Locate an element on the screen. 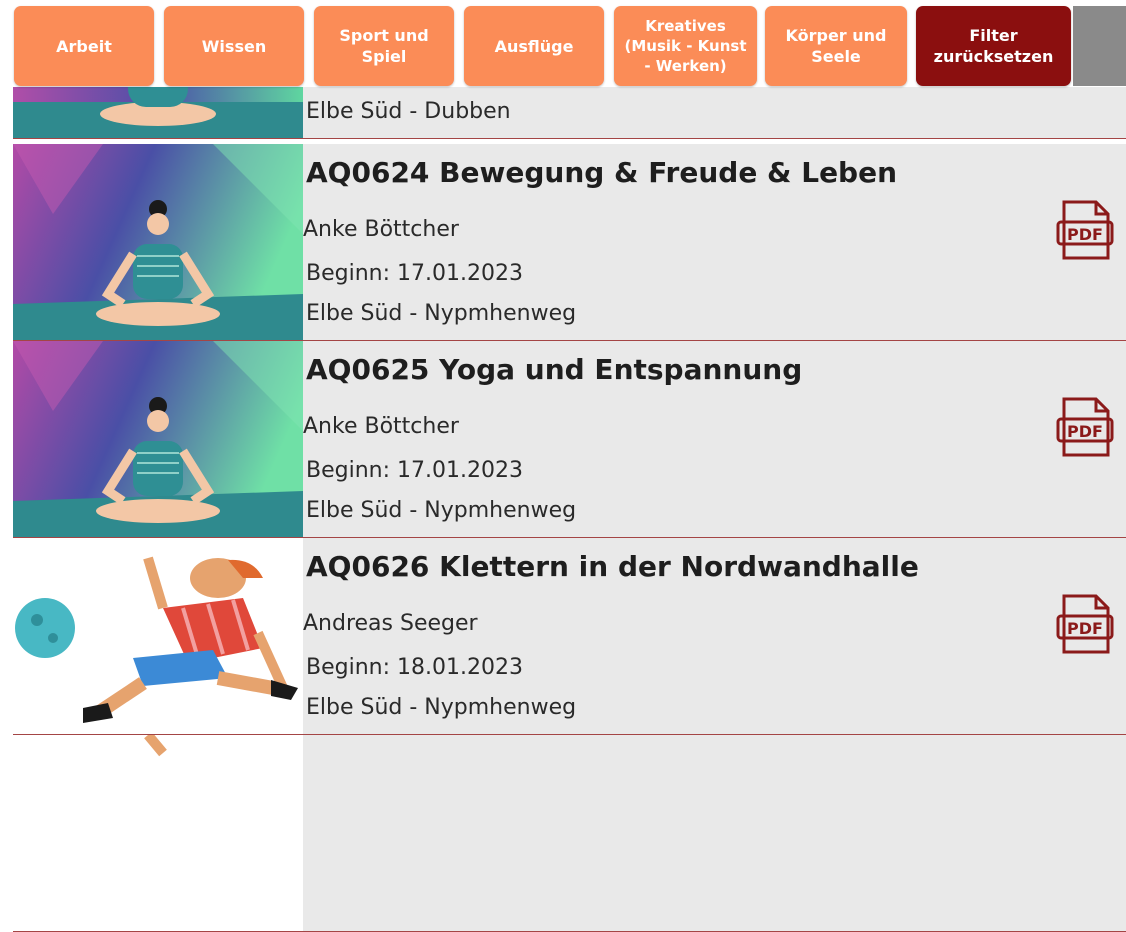  course-instructor: Andreas Seeger is located at coordinates (390, 623).